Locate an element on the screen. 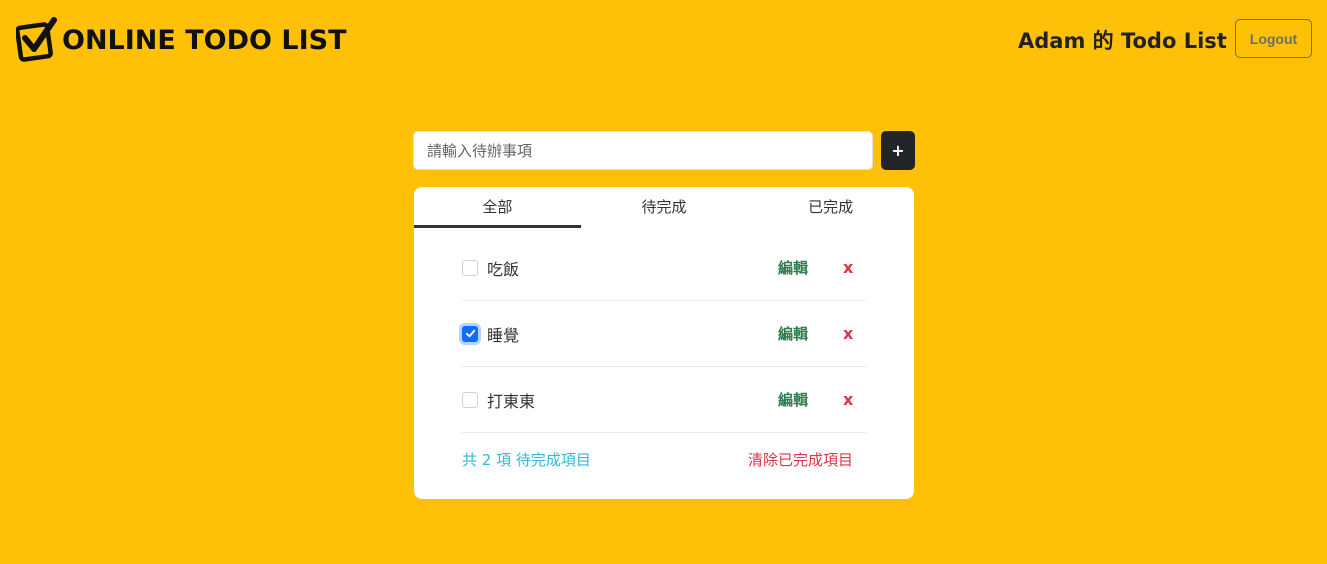 The height and width of the screenshot is (564, 1327). todo-list: 吃飯 編輯 x 睡覺 編輯 x 打東東 編輯 x is located at coordinates (664, 334).